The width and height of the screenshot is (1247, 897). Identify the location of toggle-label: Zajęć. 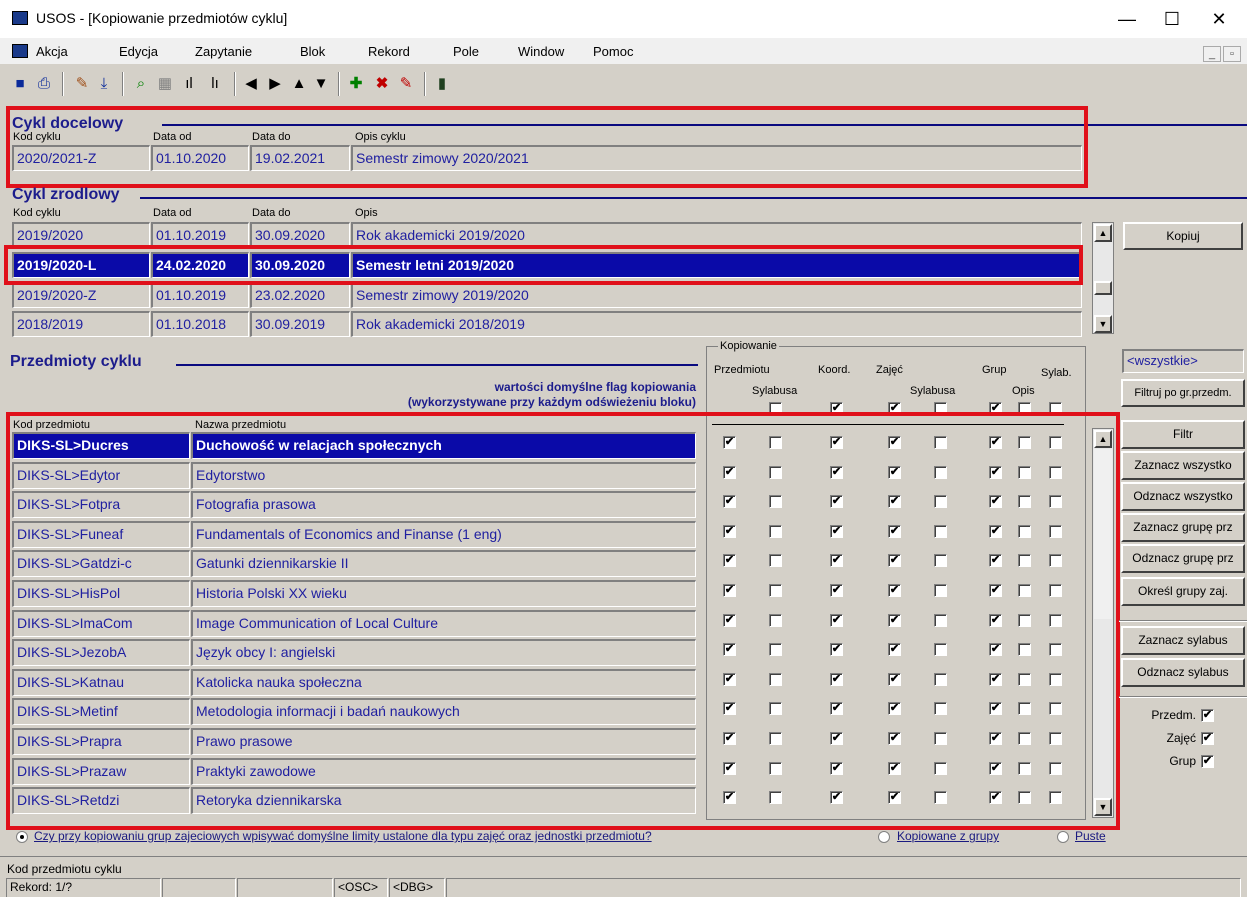
(1181, 738).